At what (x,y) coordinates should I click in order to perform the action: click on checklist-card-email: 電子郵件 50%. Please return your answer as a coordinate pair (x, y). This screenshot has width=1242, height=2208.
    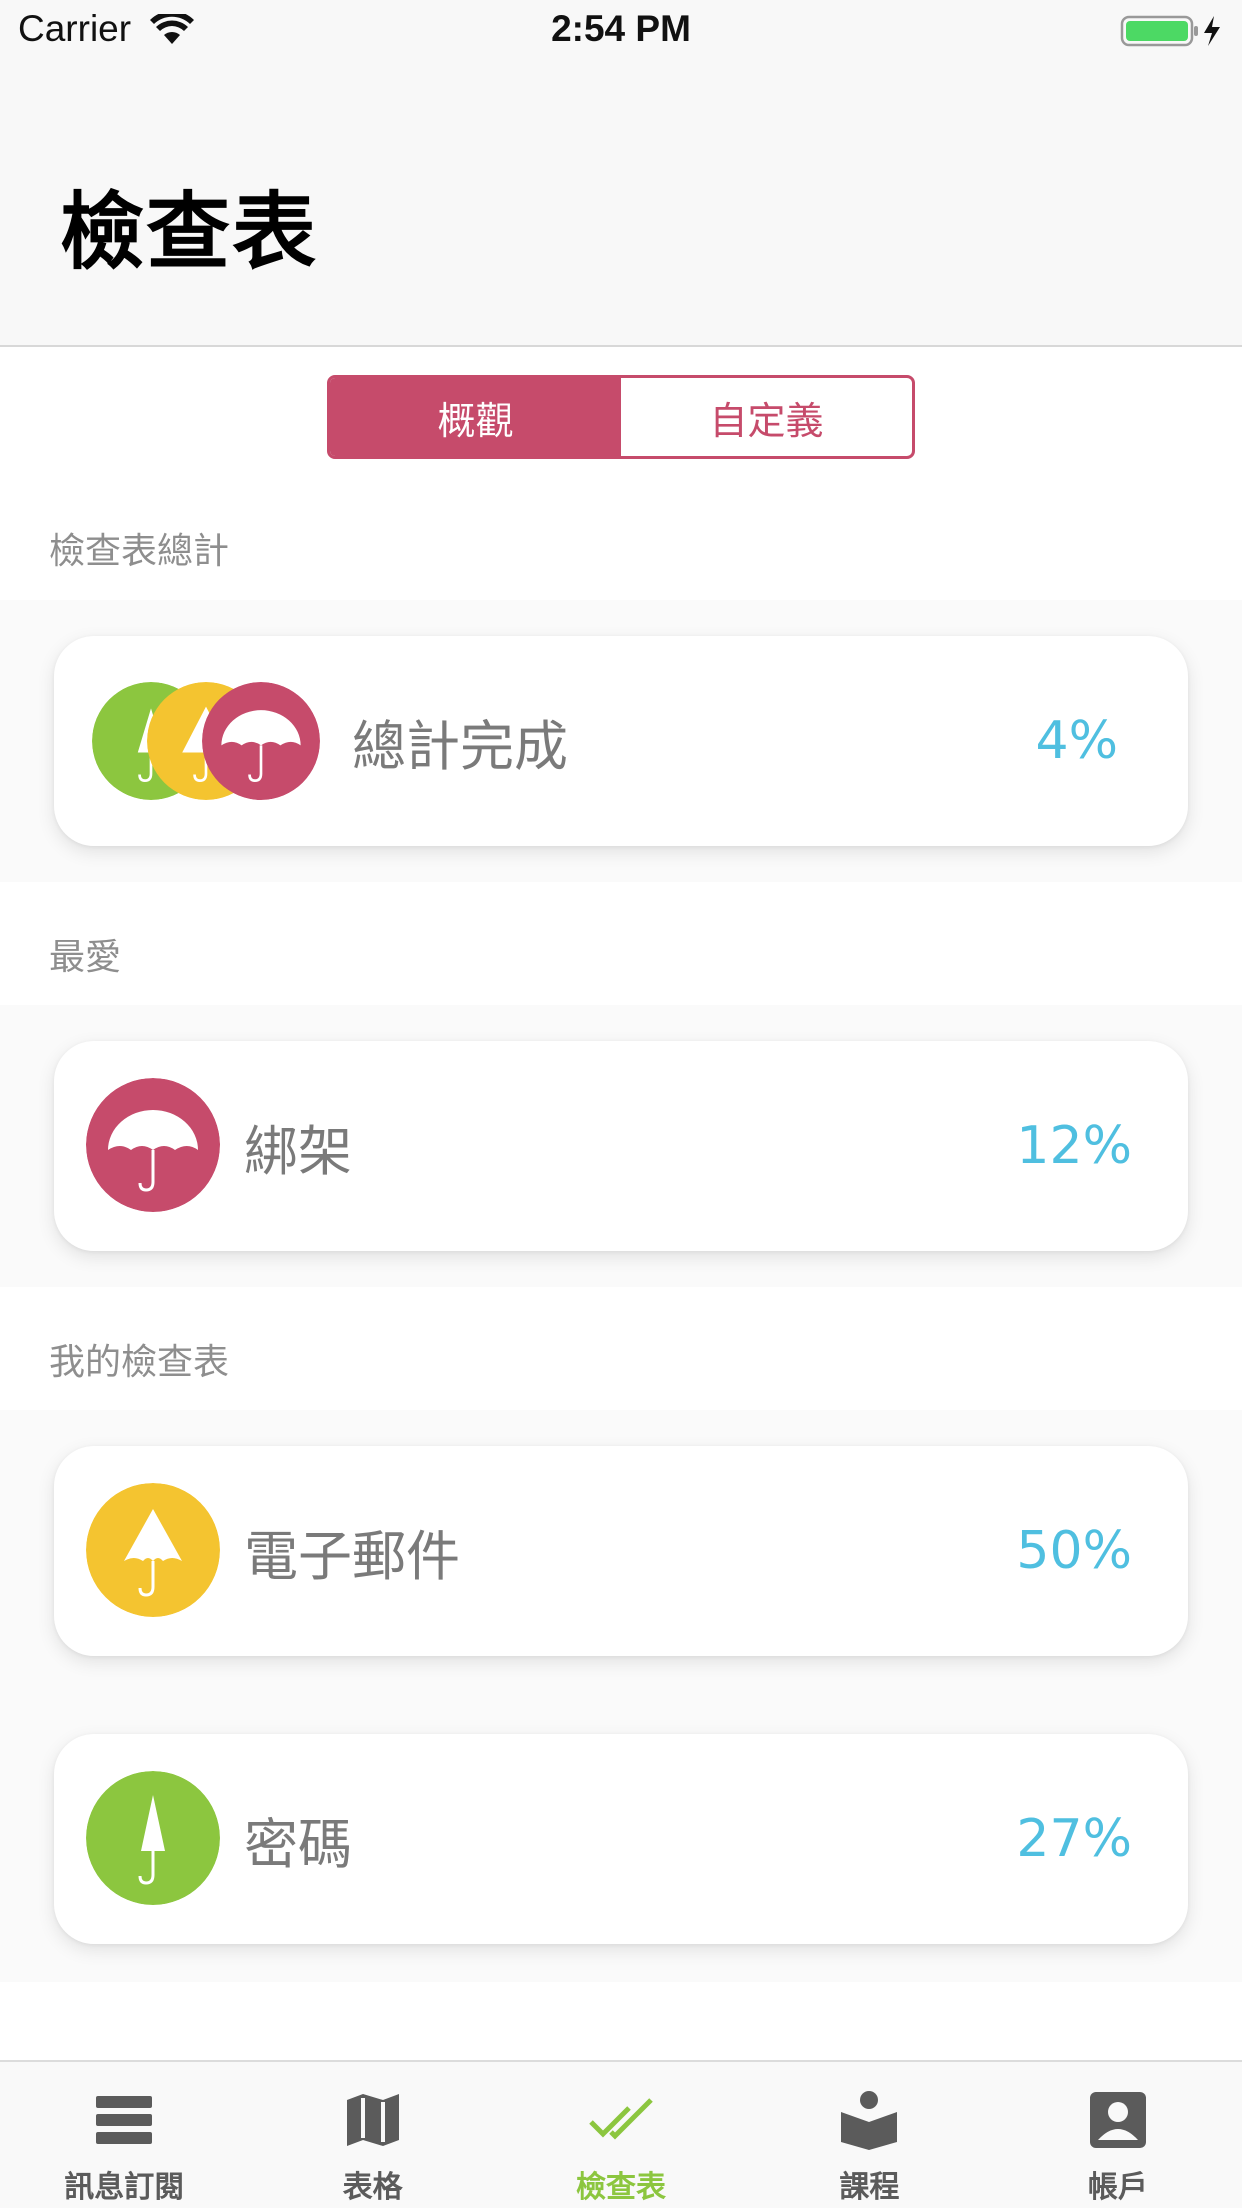
    Looking at the image, I should click on (621, 1551).